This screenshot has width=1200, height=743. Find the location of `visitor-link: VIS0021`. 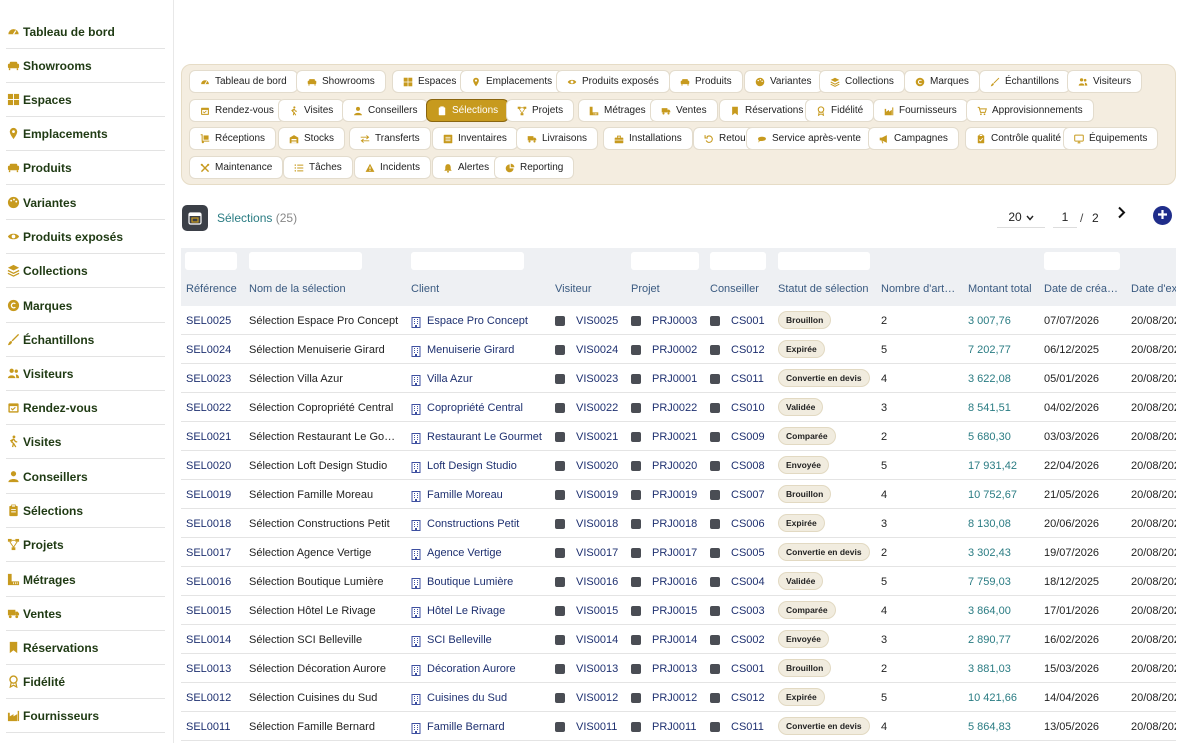

visitor-link: VIS0021 is located at coordinates (597, 437).